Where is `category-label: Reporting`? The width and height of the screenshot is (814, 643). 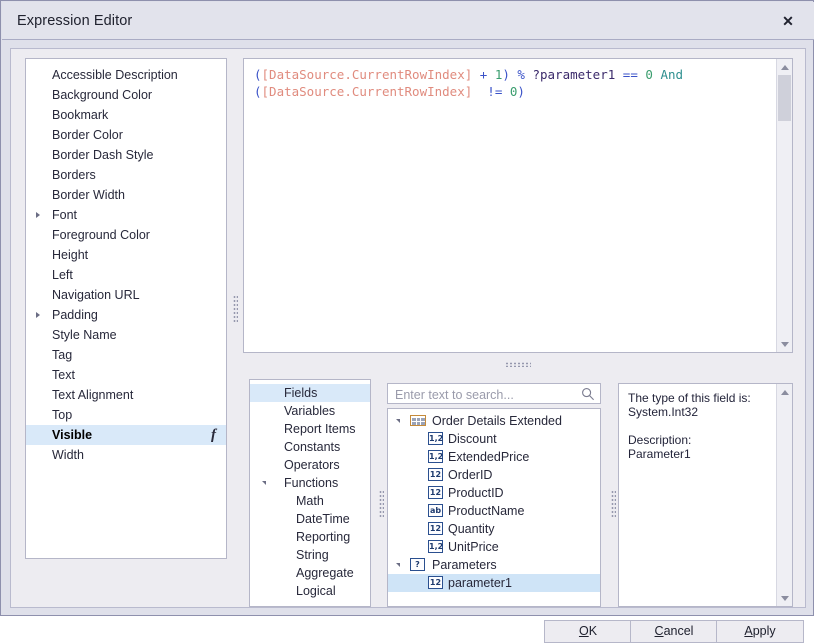 category-label: Reporting is located at coordinates (323, 537).